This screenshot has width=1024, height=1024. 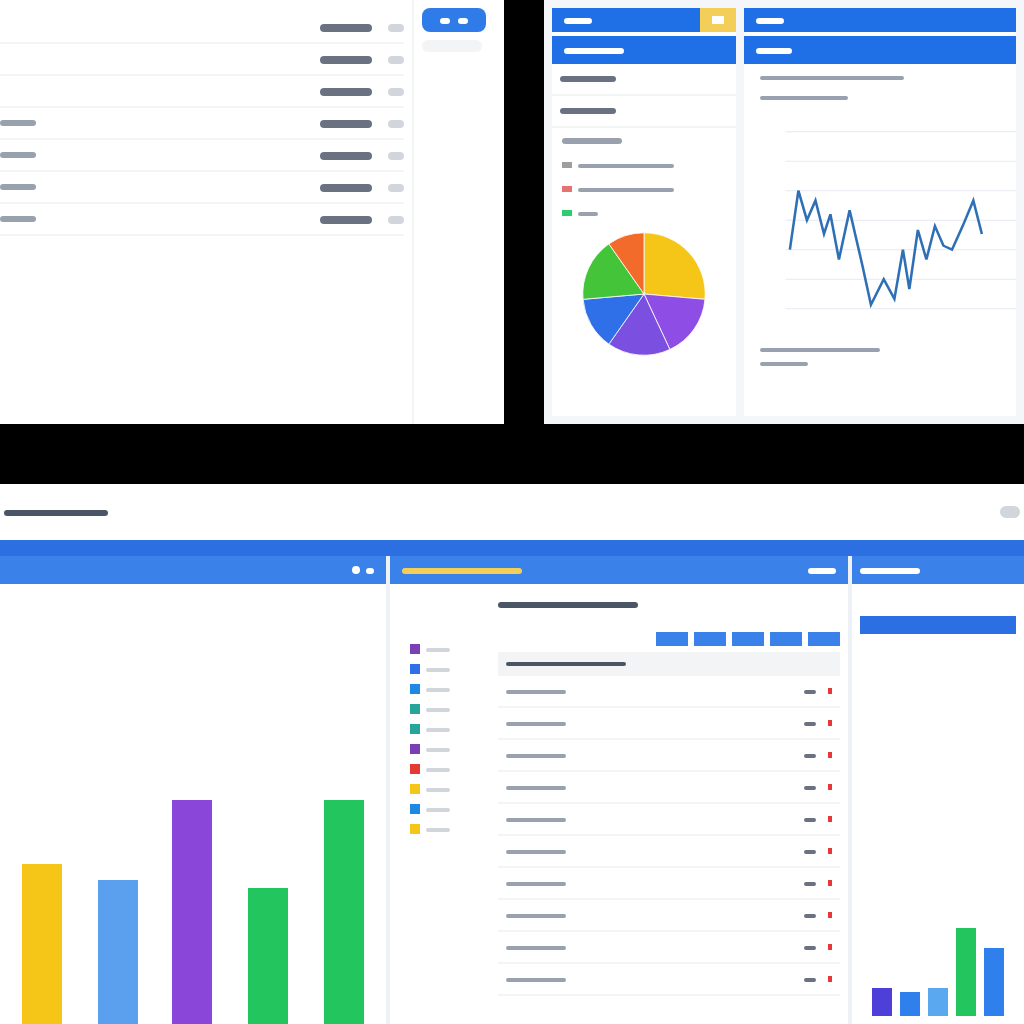 What do you see at coordinates (454, 20) in the screenshot?
I see `action-button` at bounding box center [454, 20].